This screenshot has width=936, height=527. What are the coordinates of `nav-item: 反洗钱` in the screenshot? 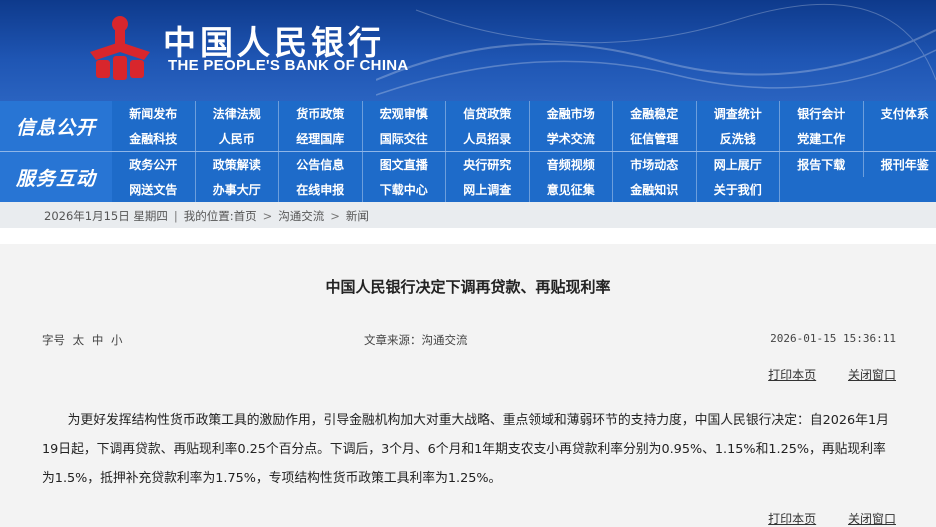 It's located at (738, 138).